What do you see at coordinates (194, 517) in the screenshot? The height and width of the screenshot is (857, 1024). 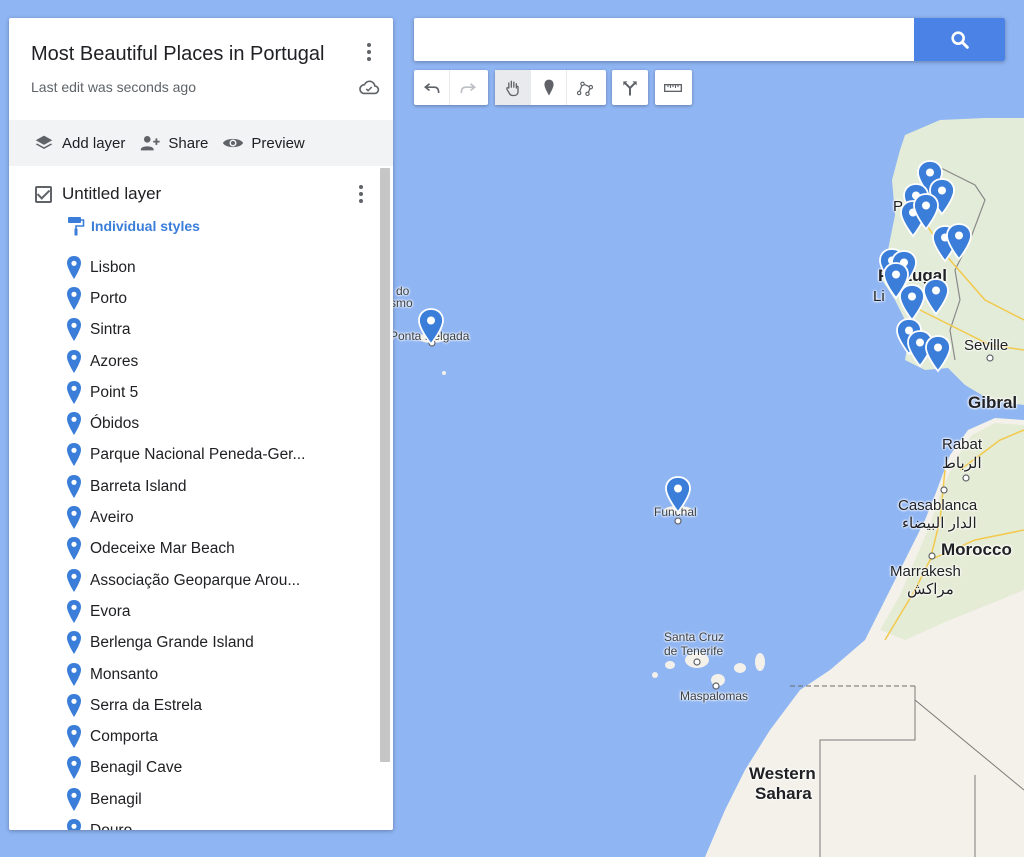 I see `place-list-item: Aveiro` at bounding box center [194, 517].